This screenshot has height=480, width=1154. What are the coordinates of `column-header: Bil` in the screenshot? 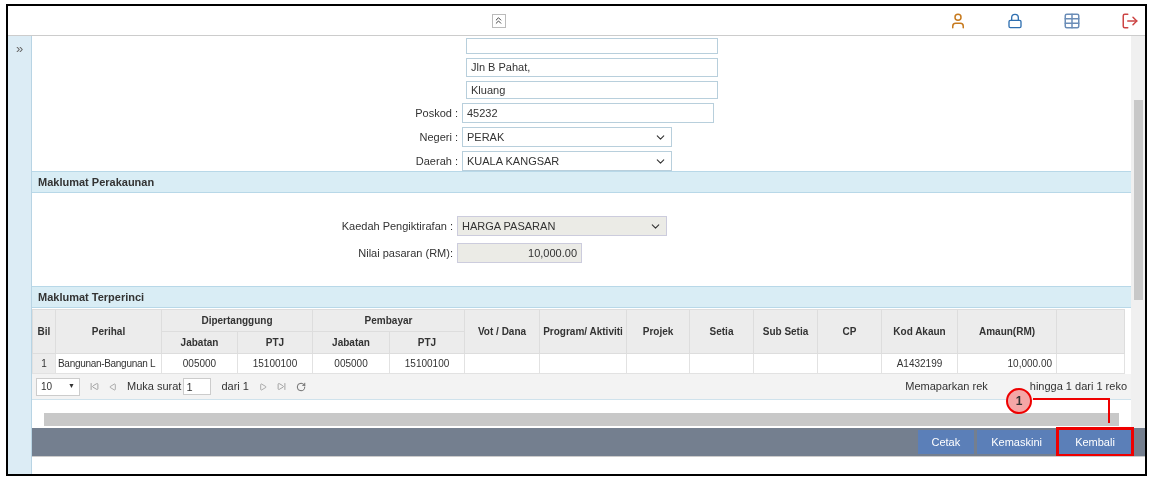 It's located at (44, 331).